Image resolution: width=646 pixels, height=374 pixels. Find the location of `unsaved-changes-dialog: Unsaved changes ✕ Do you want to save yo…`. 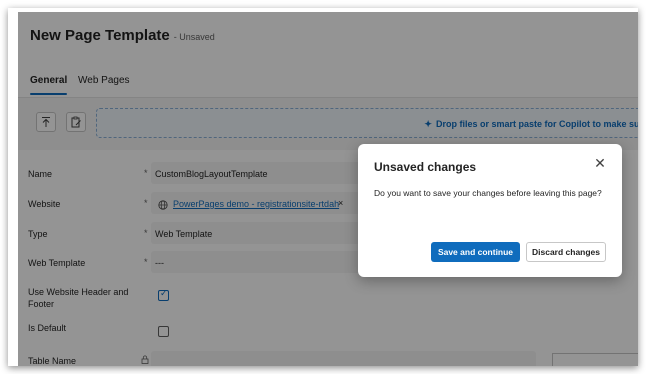

unsaved-changes-dialog: Unsaved changes ✕ Do you want to save yo… is located at coordinates (490, 210).